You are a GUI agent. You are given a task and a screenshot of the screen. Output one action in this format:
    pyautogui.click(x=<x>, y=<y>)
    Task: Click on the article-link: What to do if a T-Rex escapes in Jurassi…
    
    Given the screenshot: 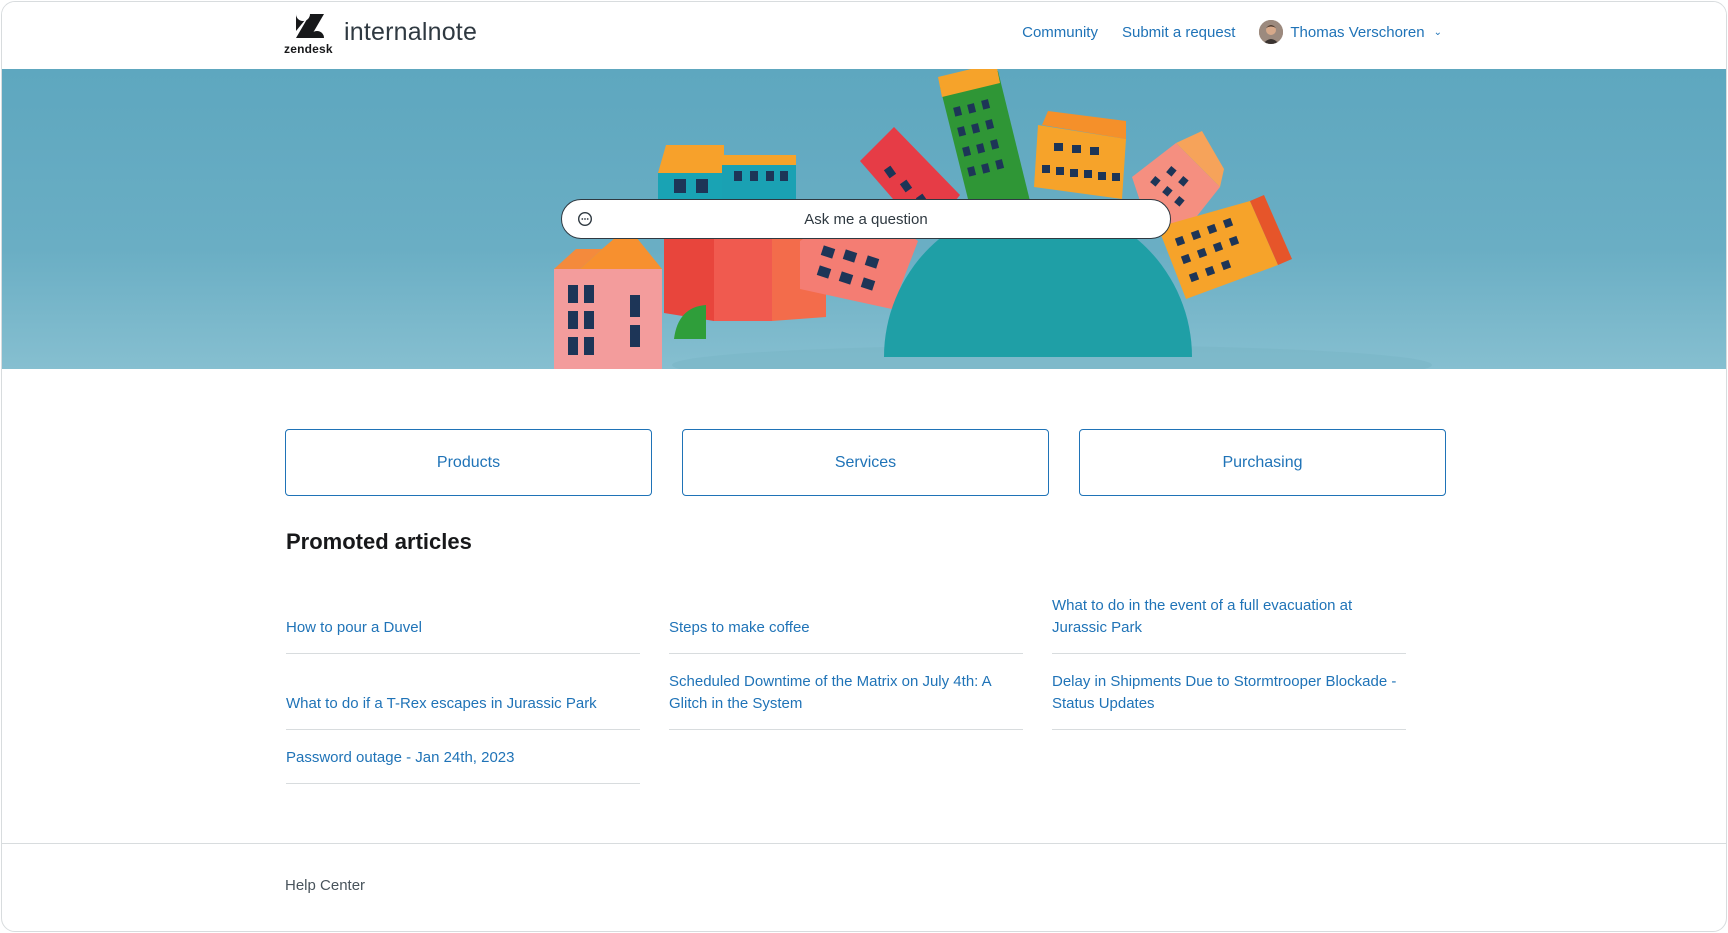 What is the action you would take?
    pyautogui.click(x=463, y=704)
    